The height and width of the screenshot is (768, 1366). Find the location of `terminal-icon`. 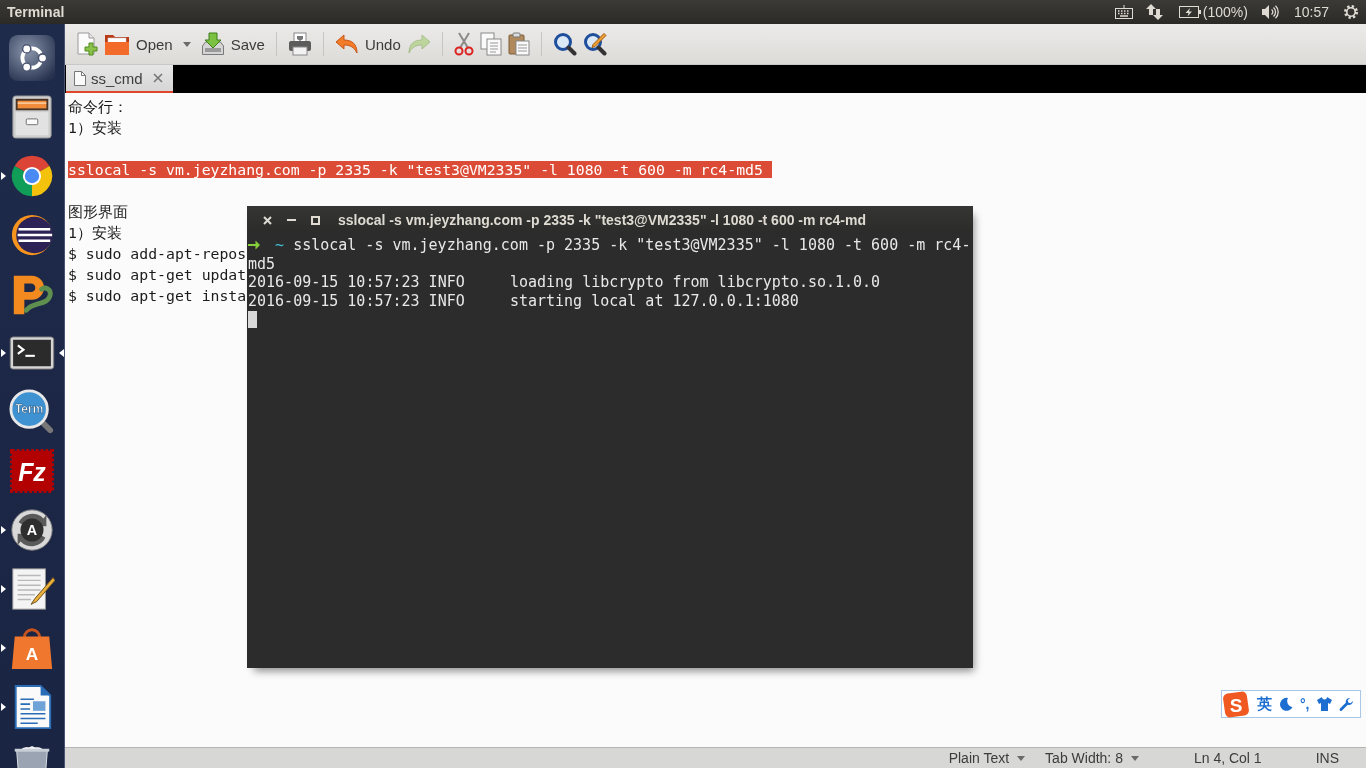

terminal-icon is located at coordinates (32, 352).